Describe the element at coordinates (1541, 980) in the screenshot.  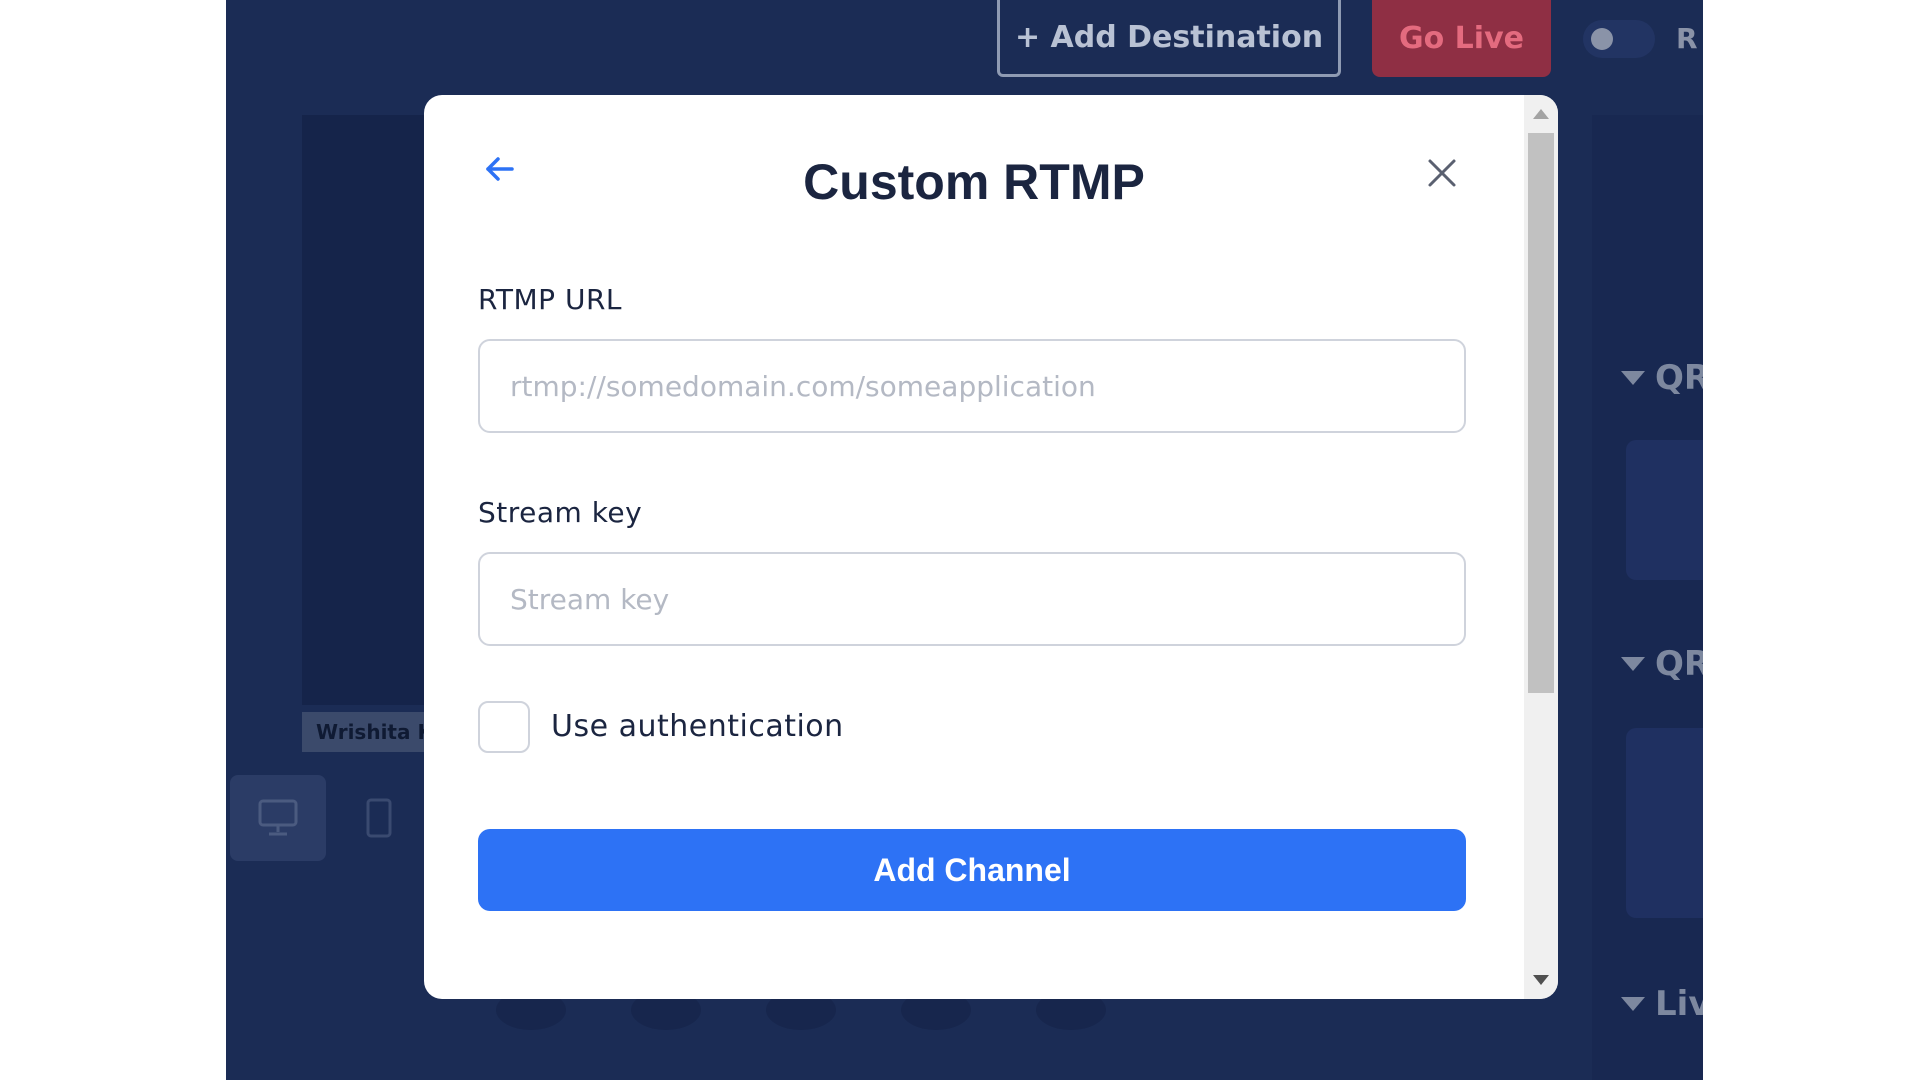
I see `scroll-down-arrow-icon` at that location.